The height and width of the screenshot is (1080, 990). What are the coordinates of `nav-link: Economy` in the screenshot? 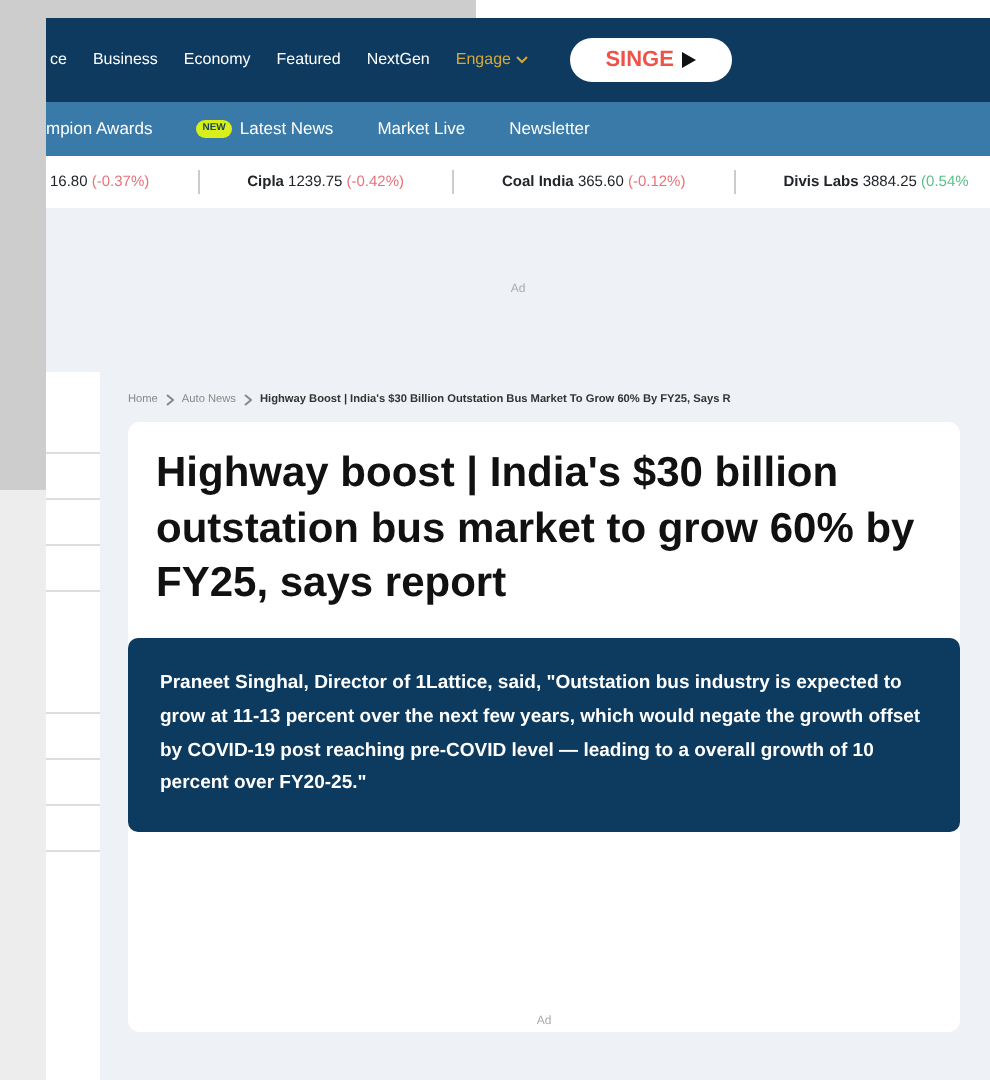 It's located at (217, 60).